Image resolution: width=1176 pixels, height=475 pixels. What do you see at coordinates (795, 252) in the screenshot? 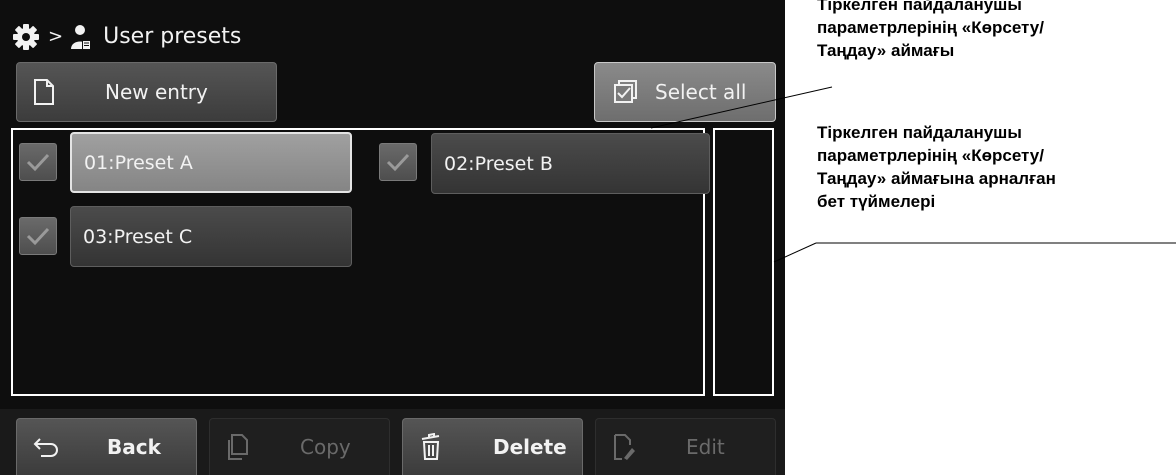
I see `page-buttons-leader` at bounding box center [795, 252].